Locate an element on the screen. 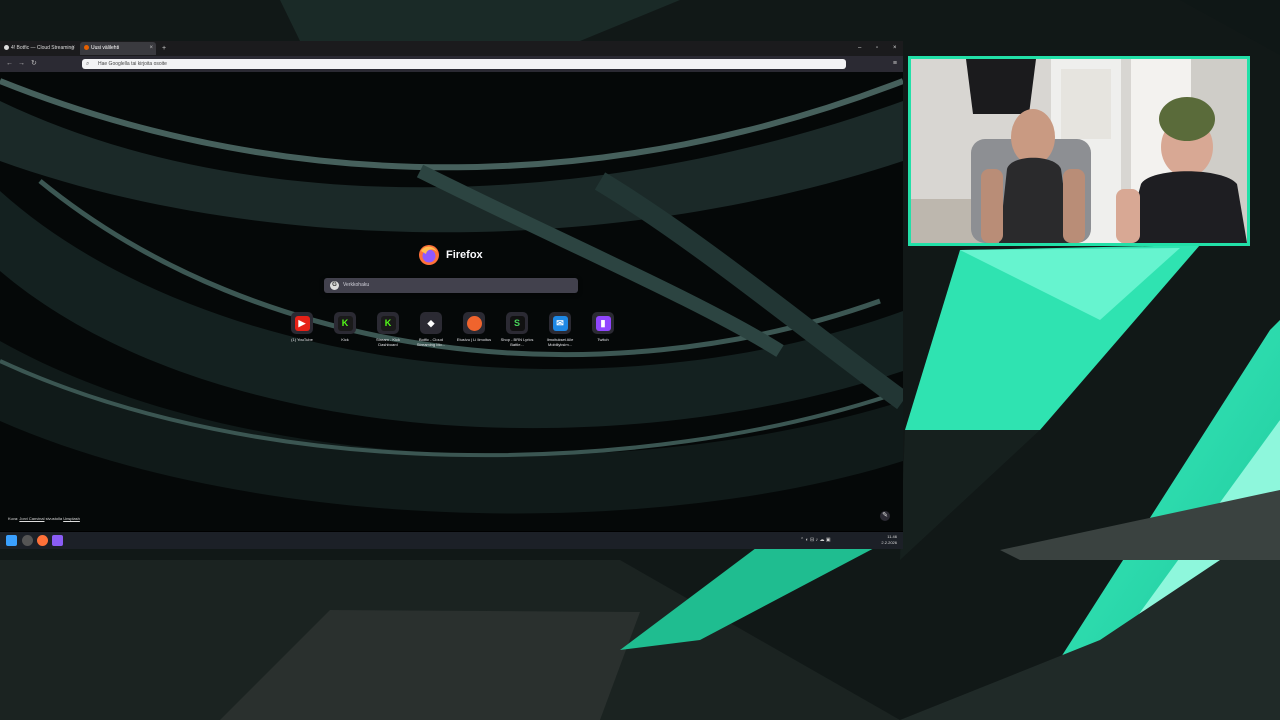 This screenshot has width=1280, height=720. shortcut-tile: ▮ is located at coordinates (603, 323).